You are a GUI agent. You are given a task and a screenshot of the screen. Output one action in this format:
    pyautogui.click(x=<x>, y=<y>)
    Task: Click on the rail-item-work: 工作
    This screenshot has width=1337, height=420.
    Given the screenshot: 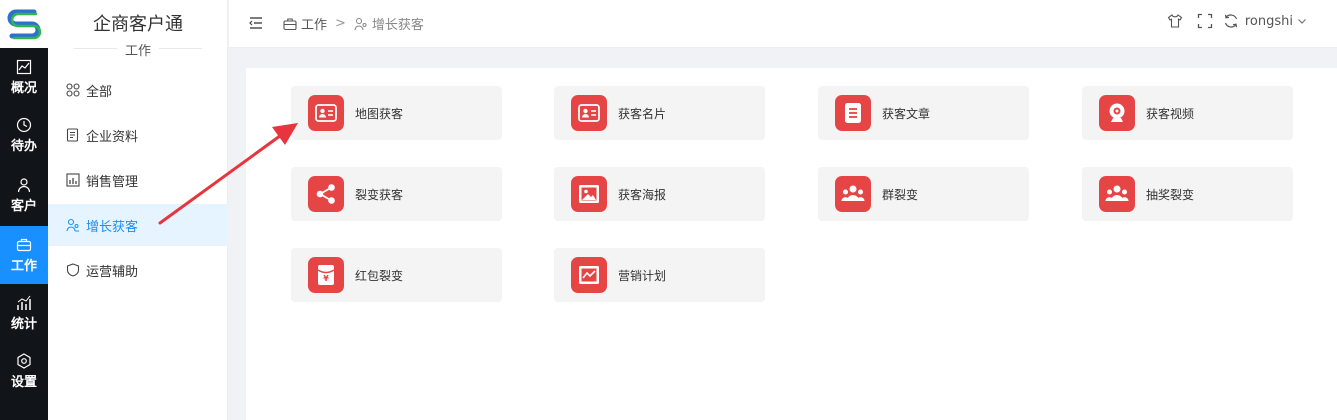 What is the action you would take?
    pyautogui.click(x=24, y=255)
    